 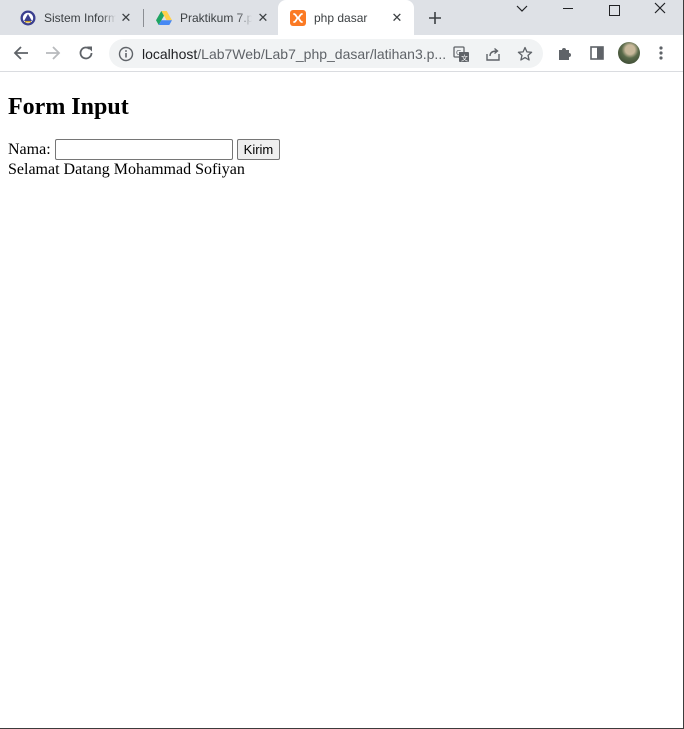 What do you see at coordinates (126, 54) in the screenshot?
I see `info-icon` at bounding box center [126, 54].